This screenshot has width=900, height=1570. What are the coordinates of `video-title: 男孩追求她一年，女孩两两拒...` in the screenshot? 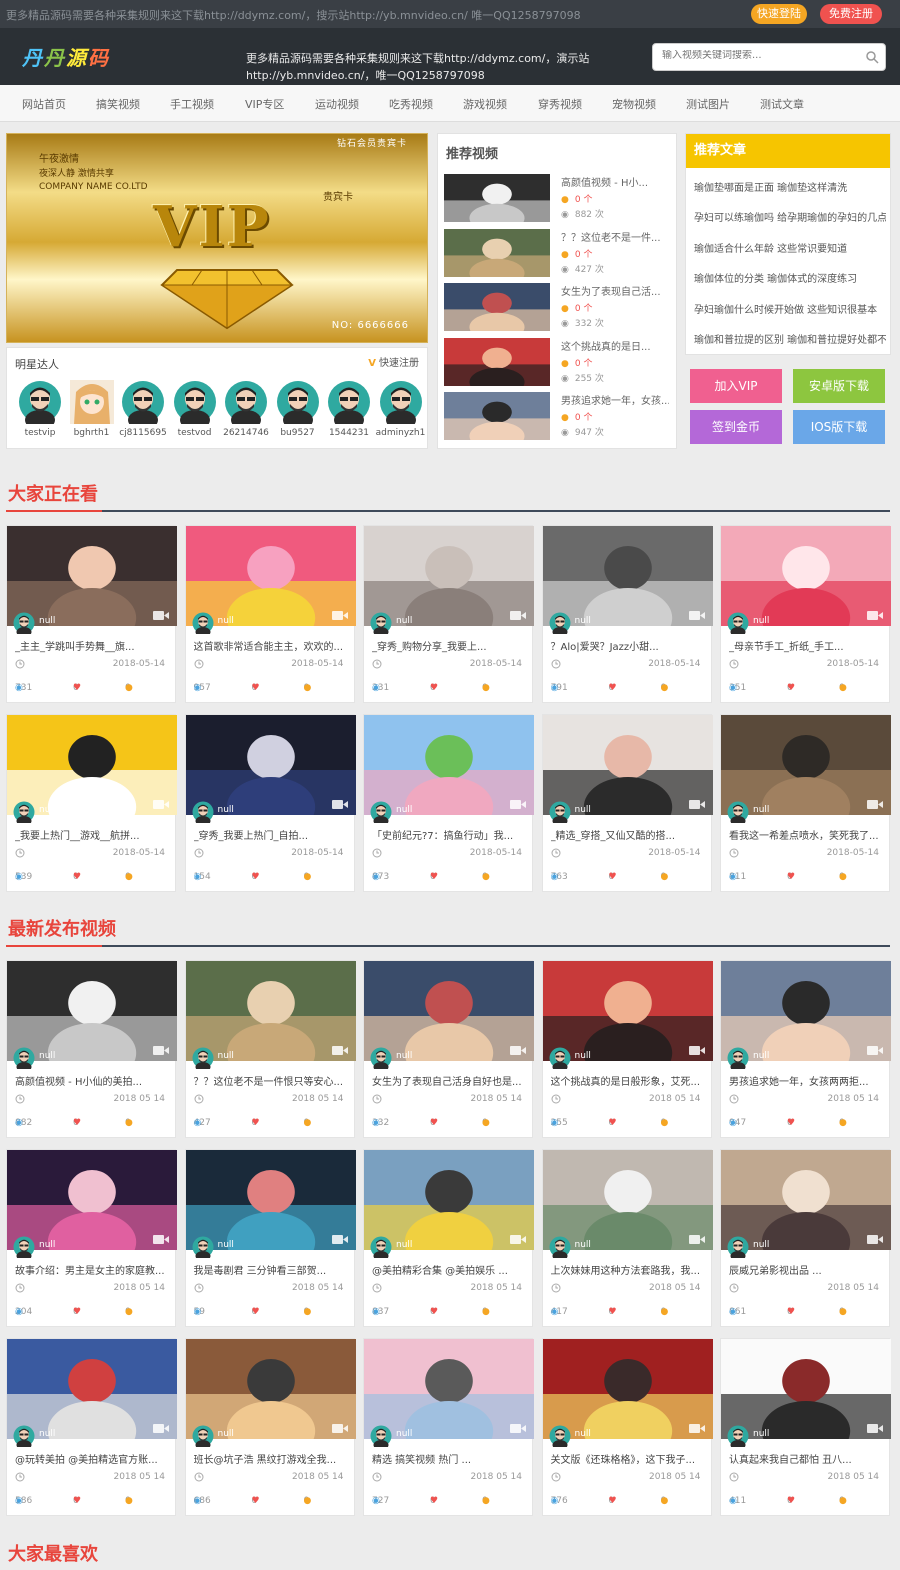 It's located at (807, 1080).